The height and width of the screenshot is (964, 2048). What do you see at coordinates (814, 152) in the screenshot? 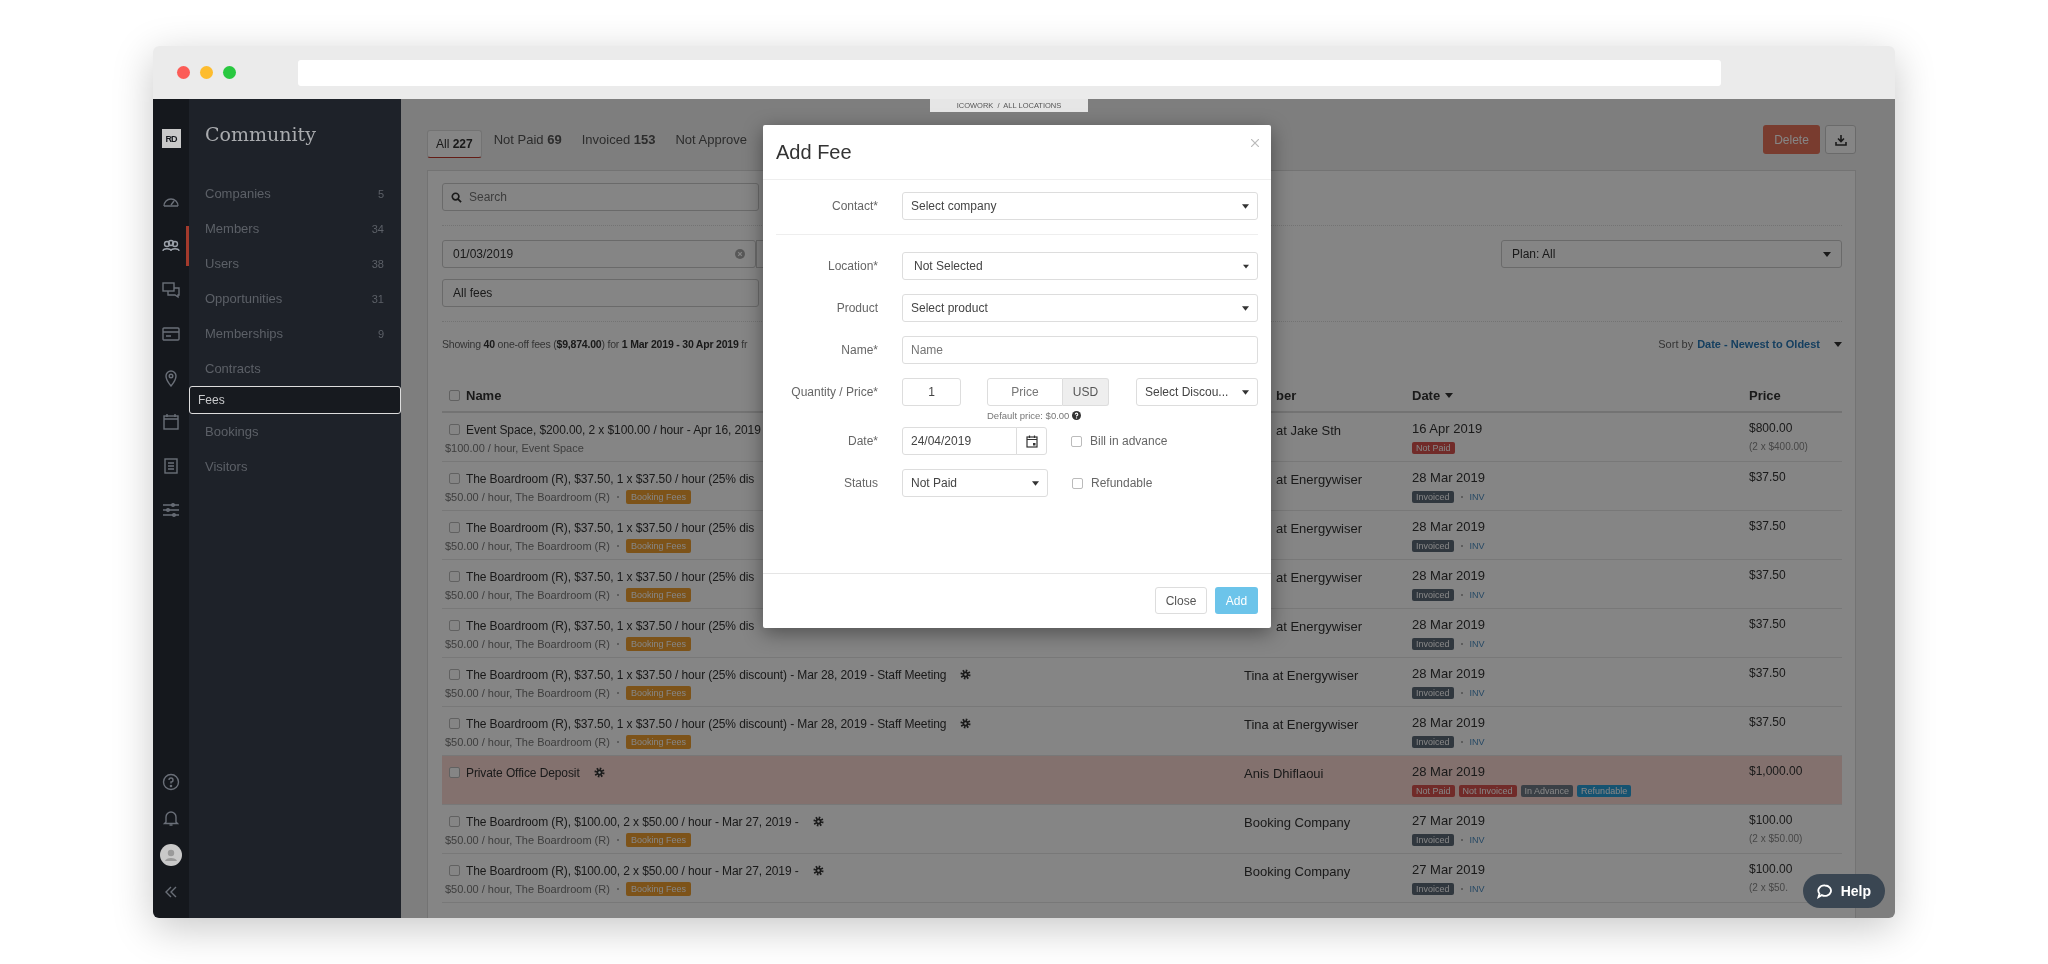
I see `dialog-title: Add Fee` at bounding box center [814, 152].